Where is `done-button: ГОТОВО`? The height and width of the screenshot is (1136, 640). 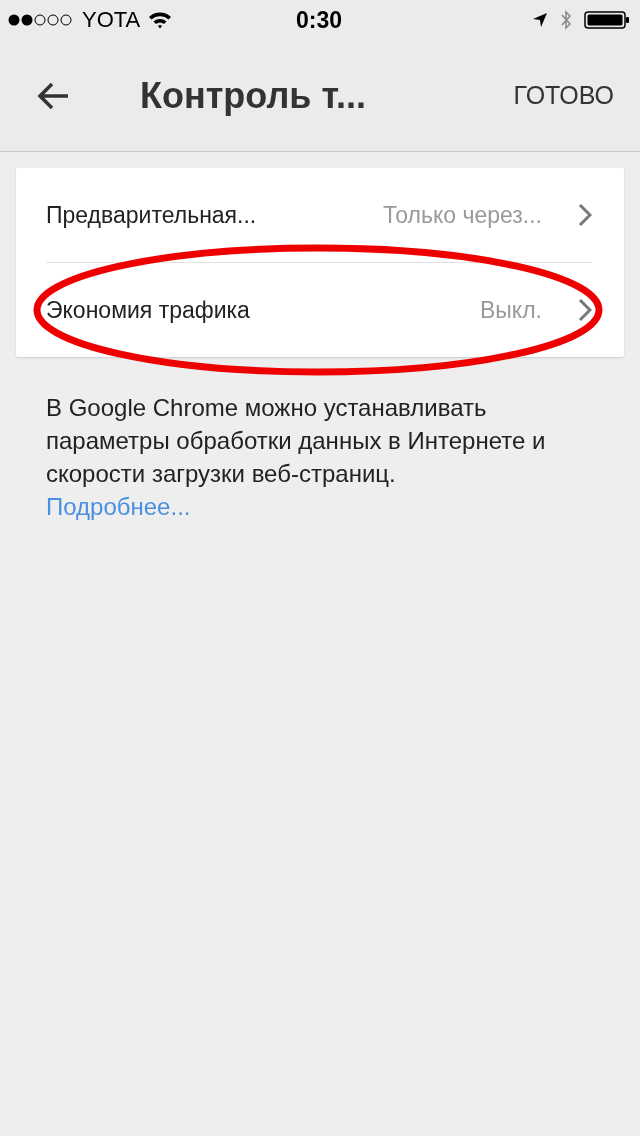 done-button: ГОТОВО is located at coordinates (563, 95).